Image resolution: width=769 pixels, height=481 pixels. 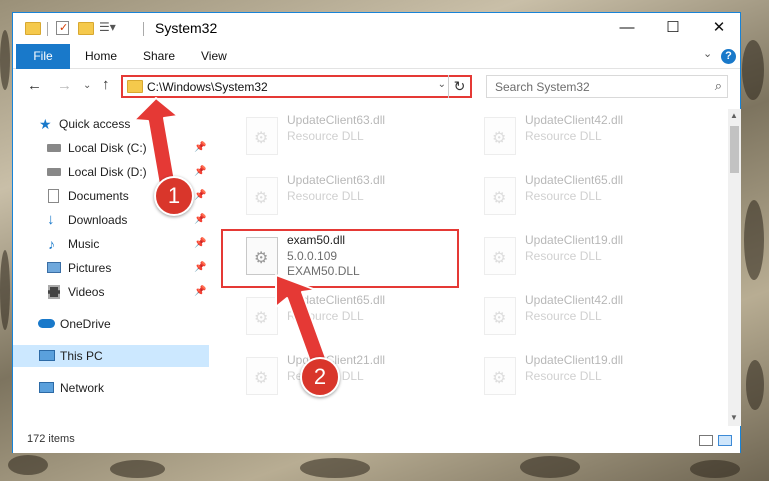 I want to click on annotation-arrows, so click(x=230, y=232).